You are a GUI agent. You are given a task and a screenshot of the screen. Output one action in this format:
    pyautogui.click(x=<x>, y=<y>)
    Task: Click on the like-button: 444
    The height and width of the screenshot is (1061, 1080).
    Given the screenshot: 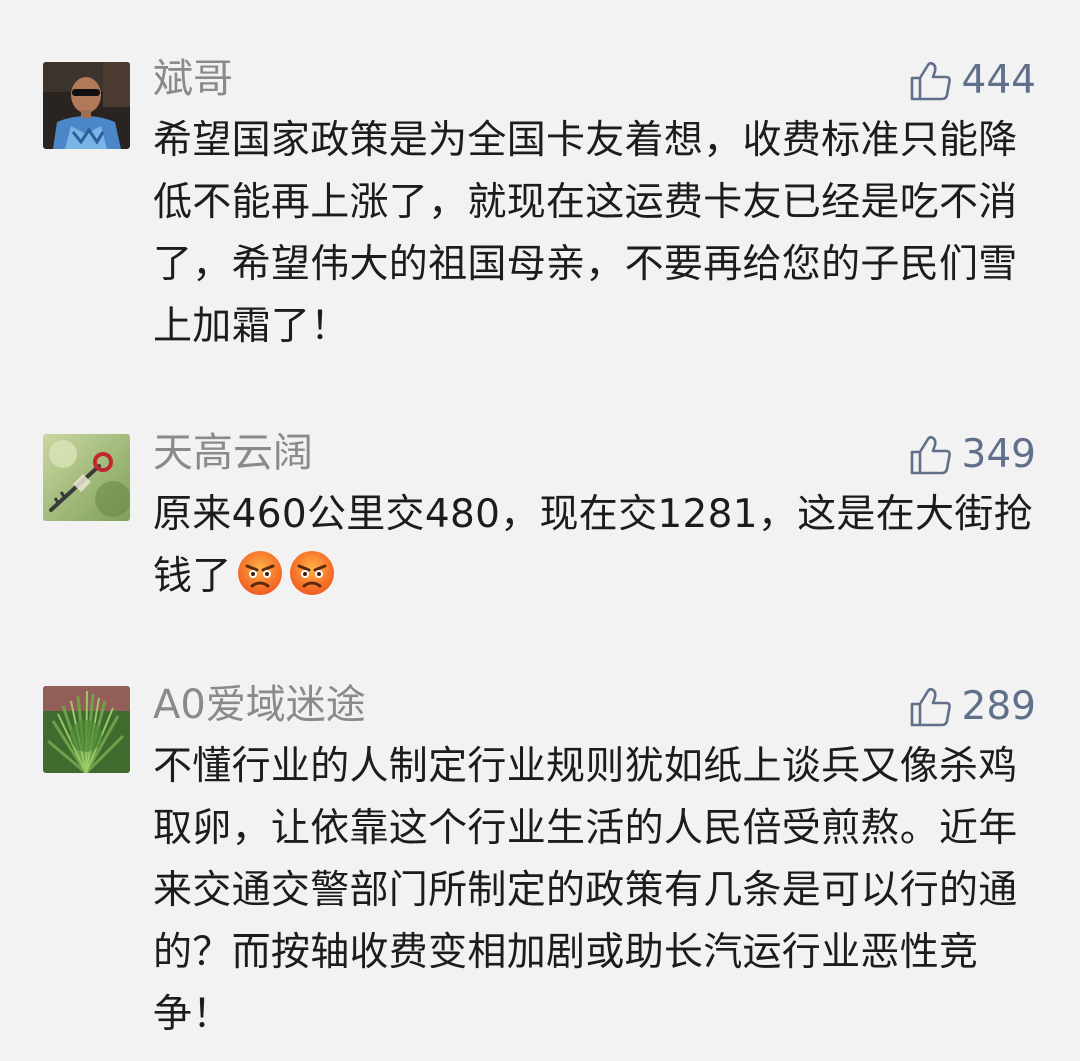 What is the action you would take?
    pyautogui.click(x=973, y=81)
    